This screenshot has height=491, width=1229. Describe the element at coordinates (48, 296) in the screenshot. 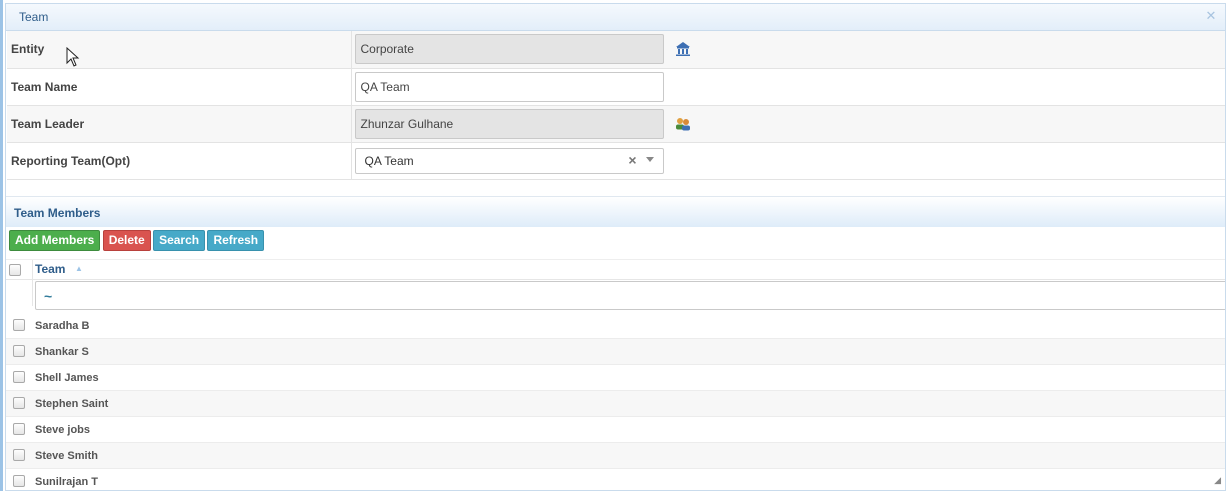

I see `filter-operator-icon: ~` at that location.